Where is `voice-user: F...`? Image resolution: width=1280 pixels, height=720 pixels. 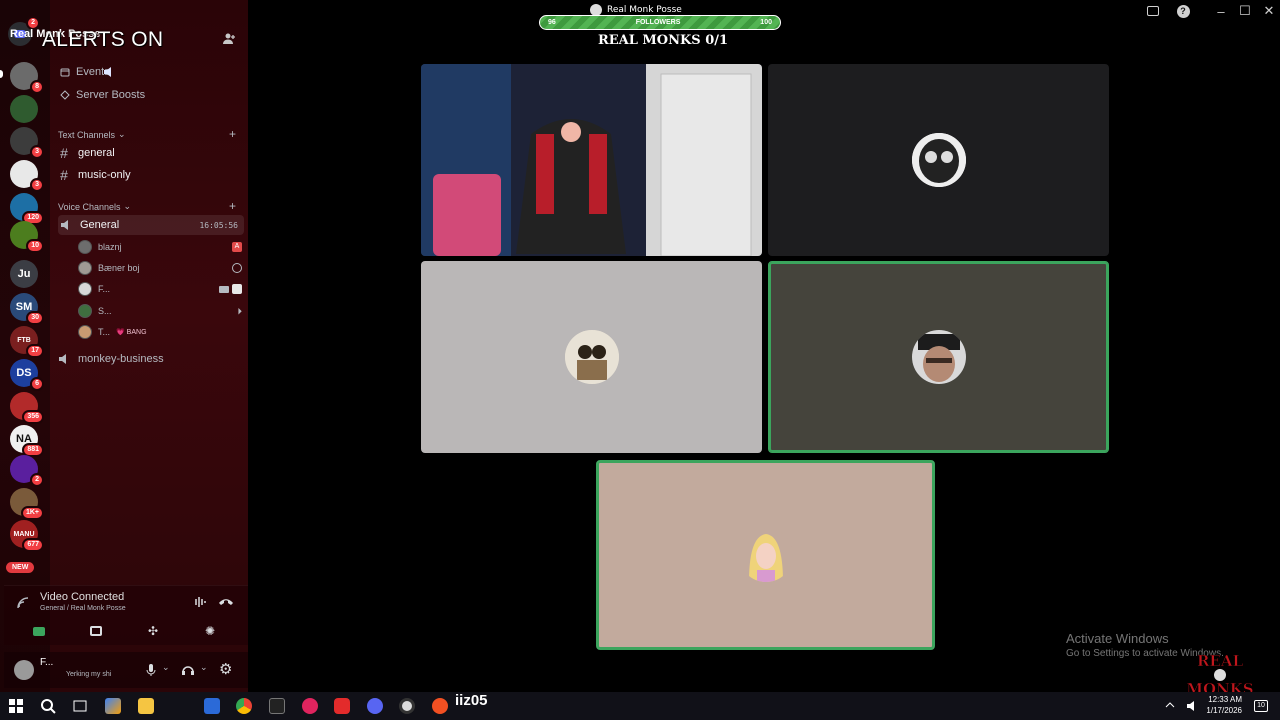 voice-user: F... is located at coordinates (160, 289).